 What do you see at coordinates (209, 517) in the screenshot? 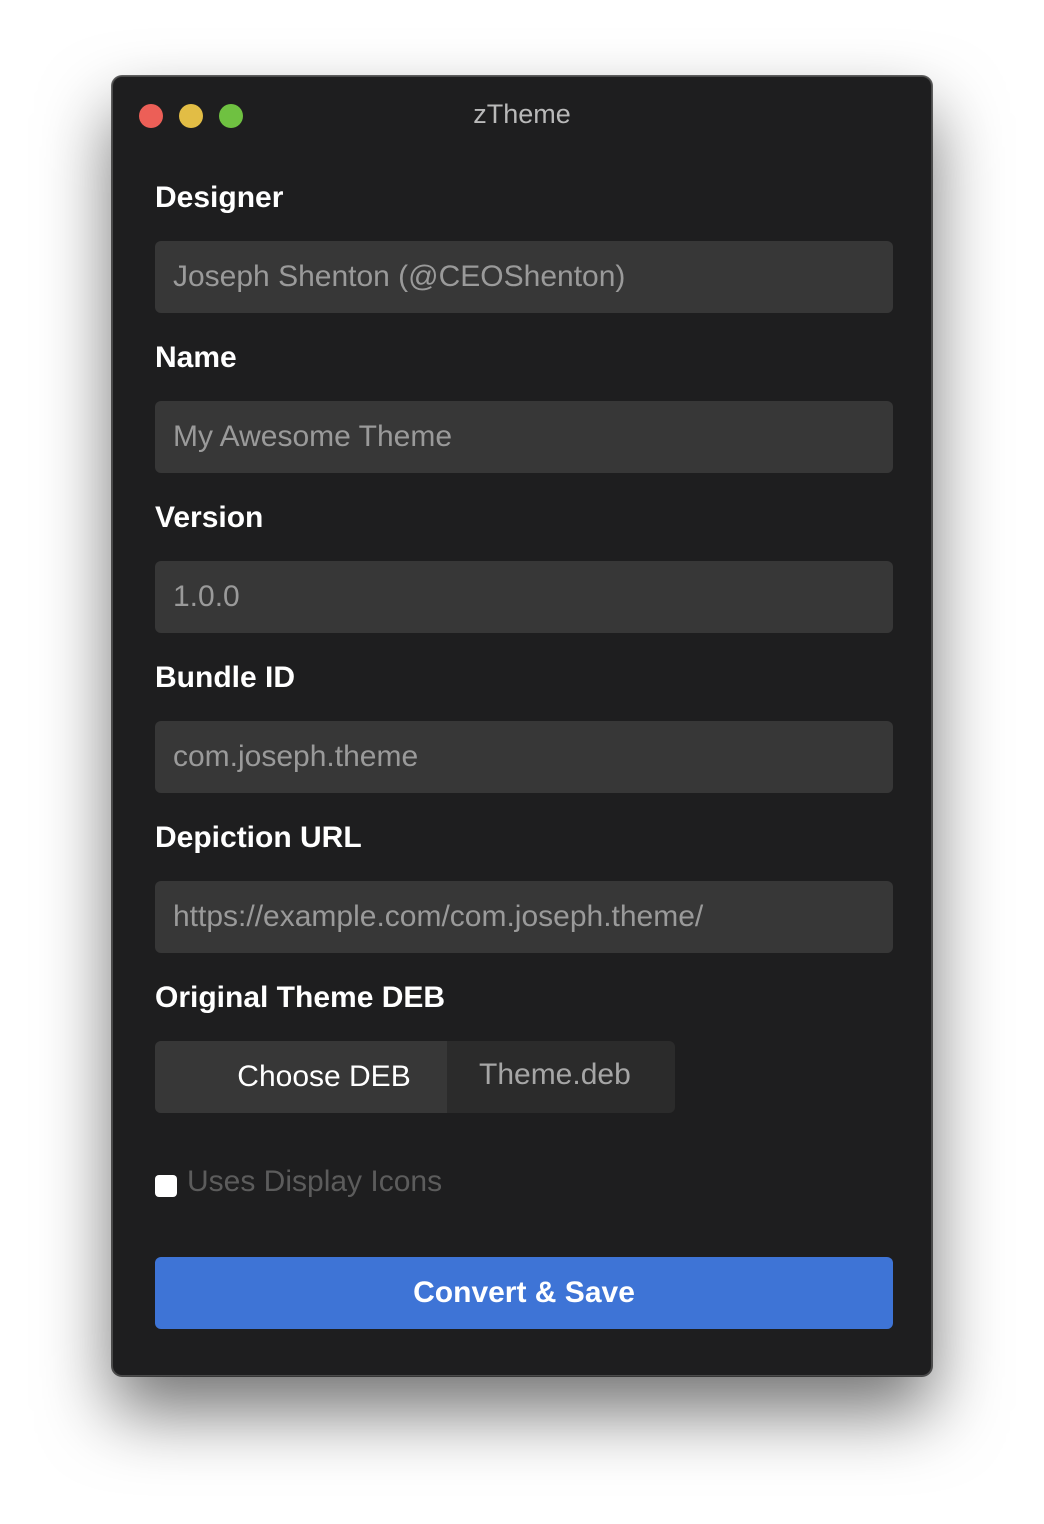
I see `version-label: Version` at bounding box center [209, 517].